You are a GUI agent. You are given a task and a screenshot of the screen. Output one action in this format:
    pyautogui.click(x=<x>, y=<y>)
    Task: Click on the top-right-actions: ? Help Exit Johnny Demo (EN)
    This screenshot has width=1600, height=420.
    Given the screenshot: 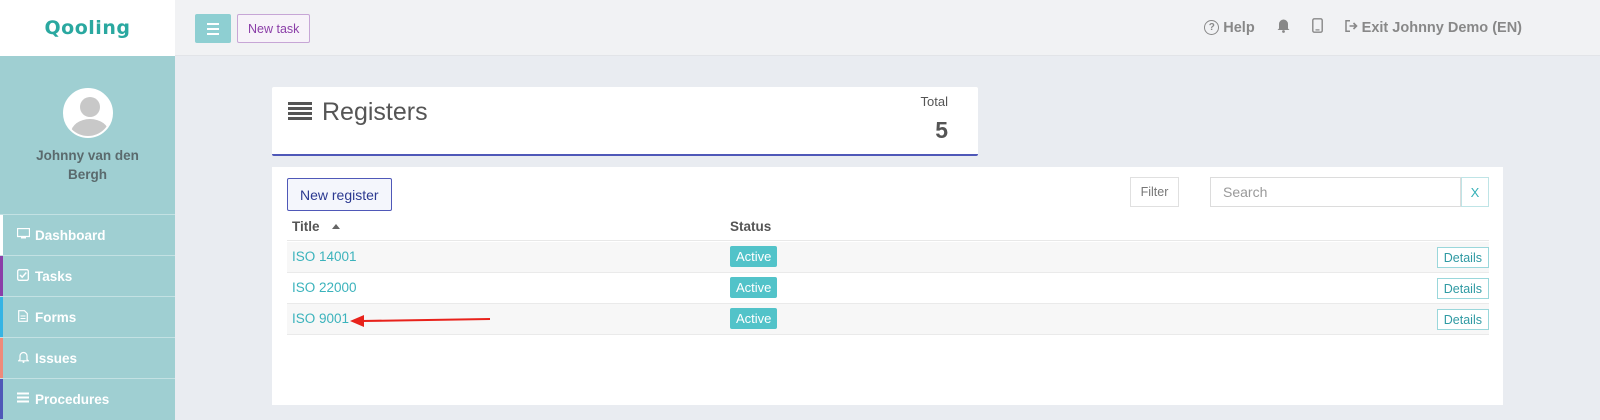 What is the action you would take?
    pyautogui.click(x=1363, y=27)
    